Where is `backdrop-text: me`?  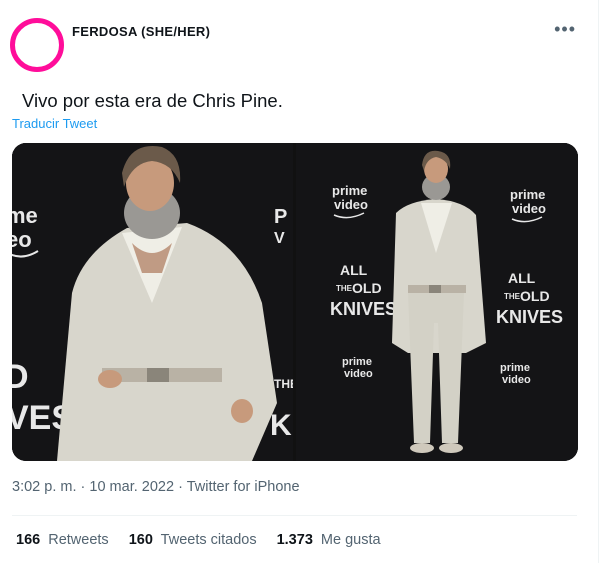 backdrop-text: me is located at coordinates (25, 215).